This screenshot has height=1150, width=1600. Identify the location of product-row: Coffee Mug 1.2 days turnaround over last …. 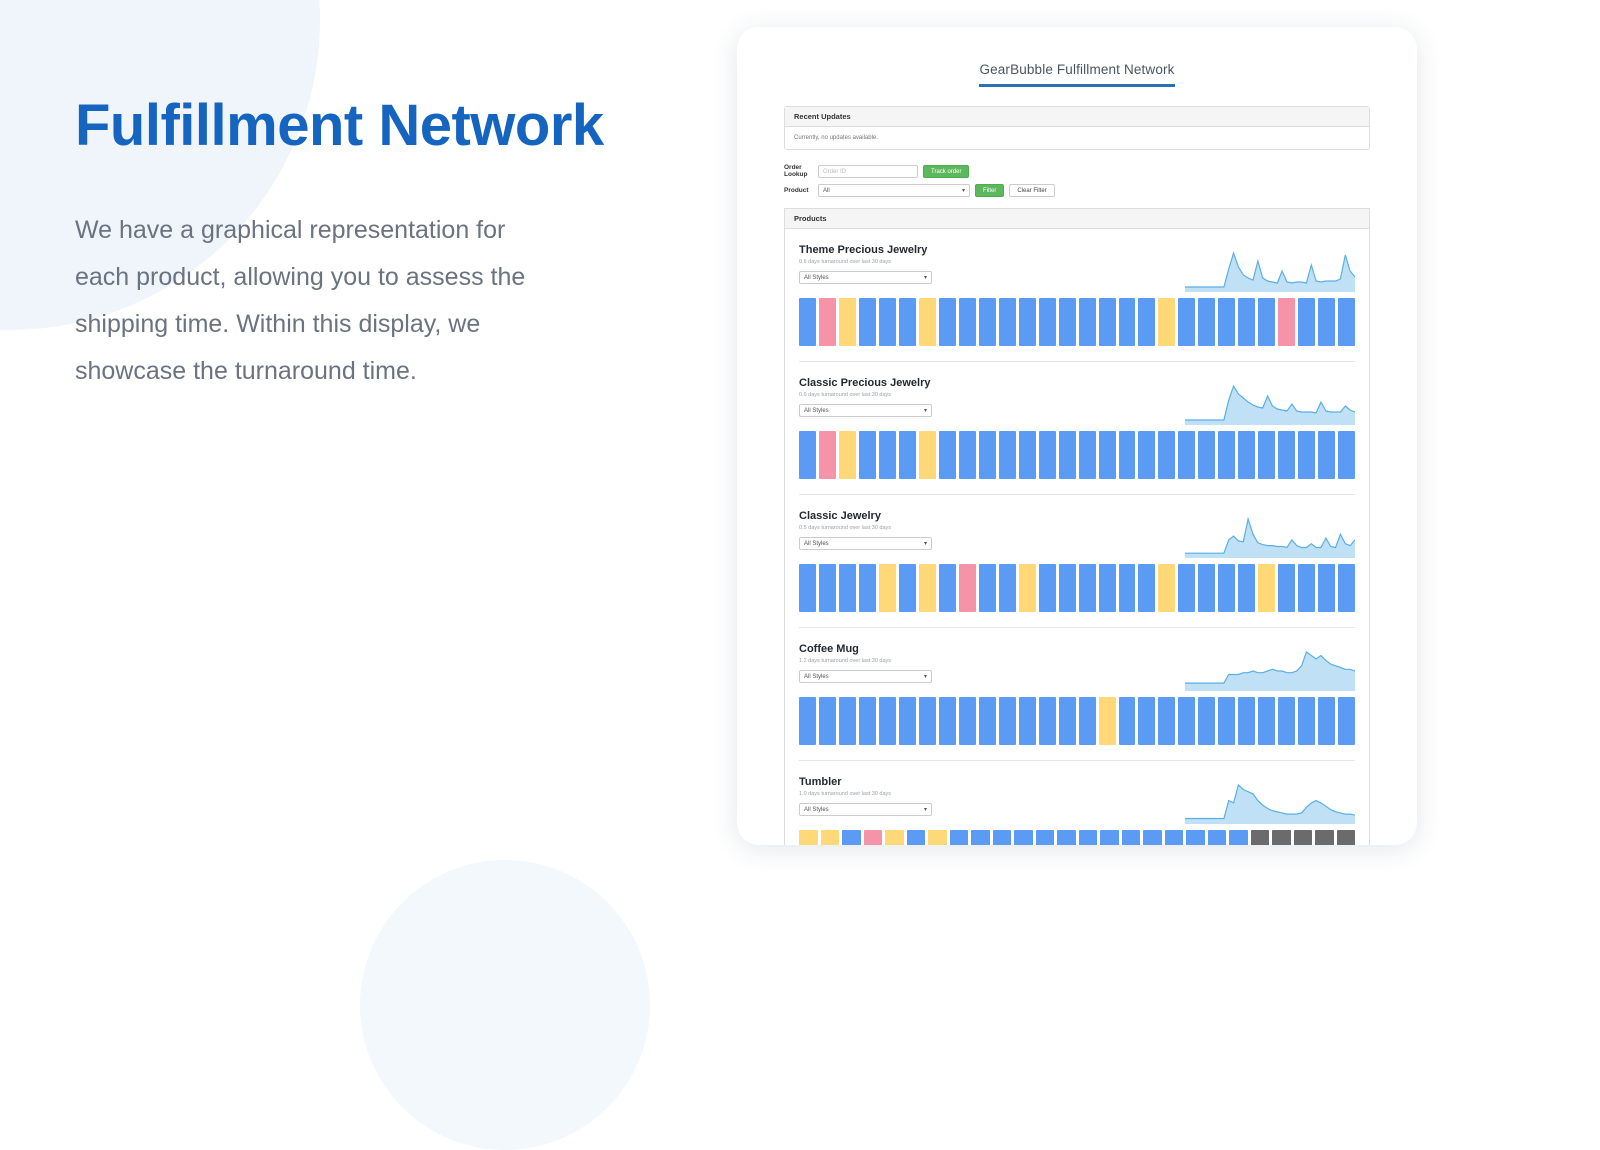
(1077, 694).